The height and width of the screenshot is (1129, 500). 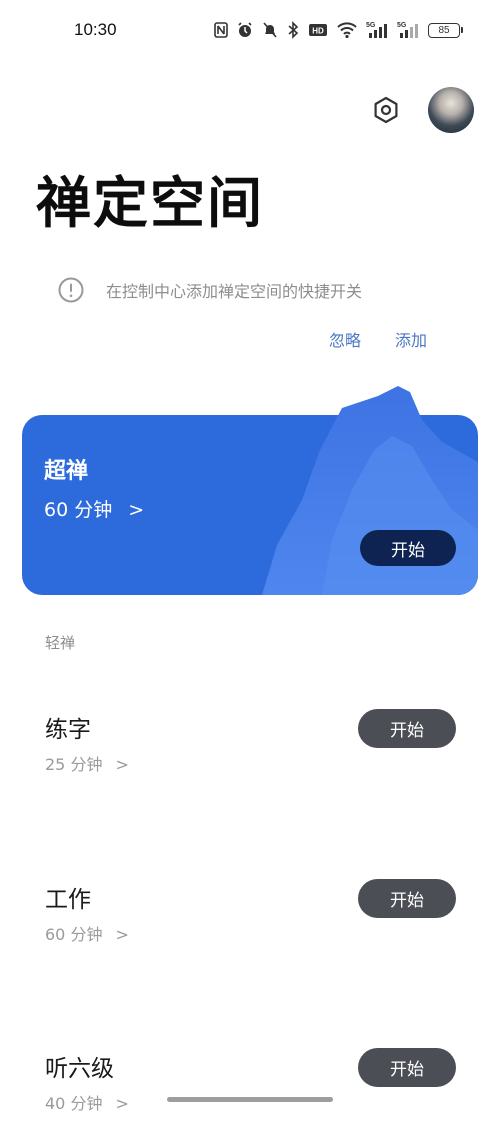 What do you see at coordinates (234, 291) in the screenshot?
I see `hint-text: 在控制中心添加禅定空间的快捷开关` at bounding box center [234, 291].